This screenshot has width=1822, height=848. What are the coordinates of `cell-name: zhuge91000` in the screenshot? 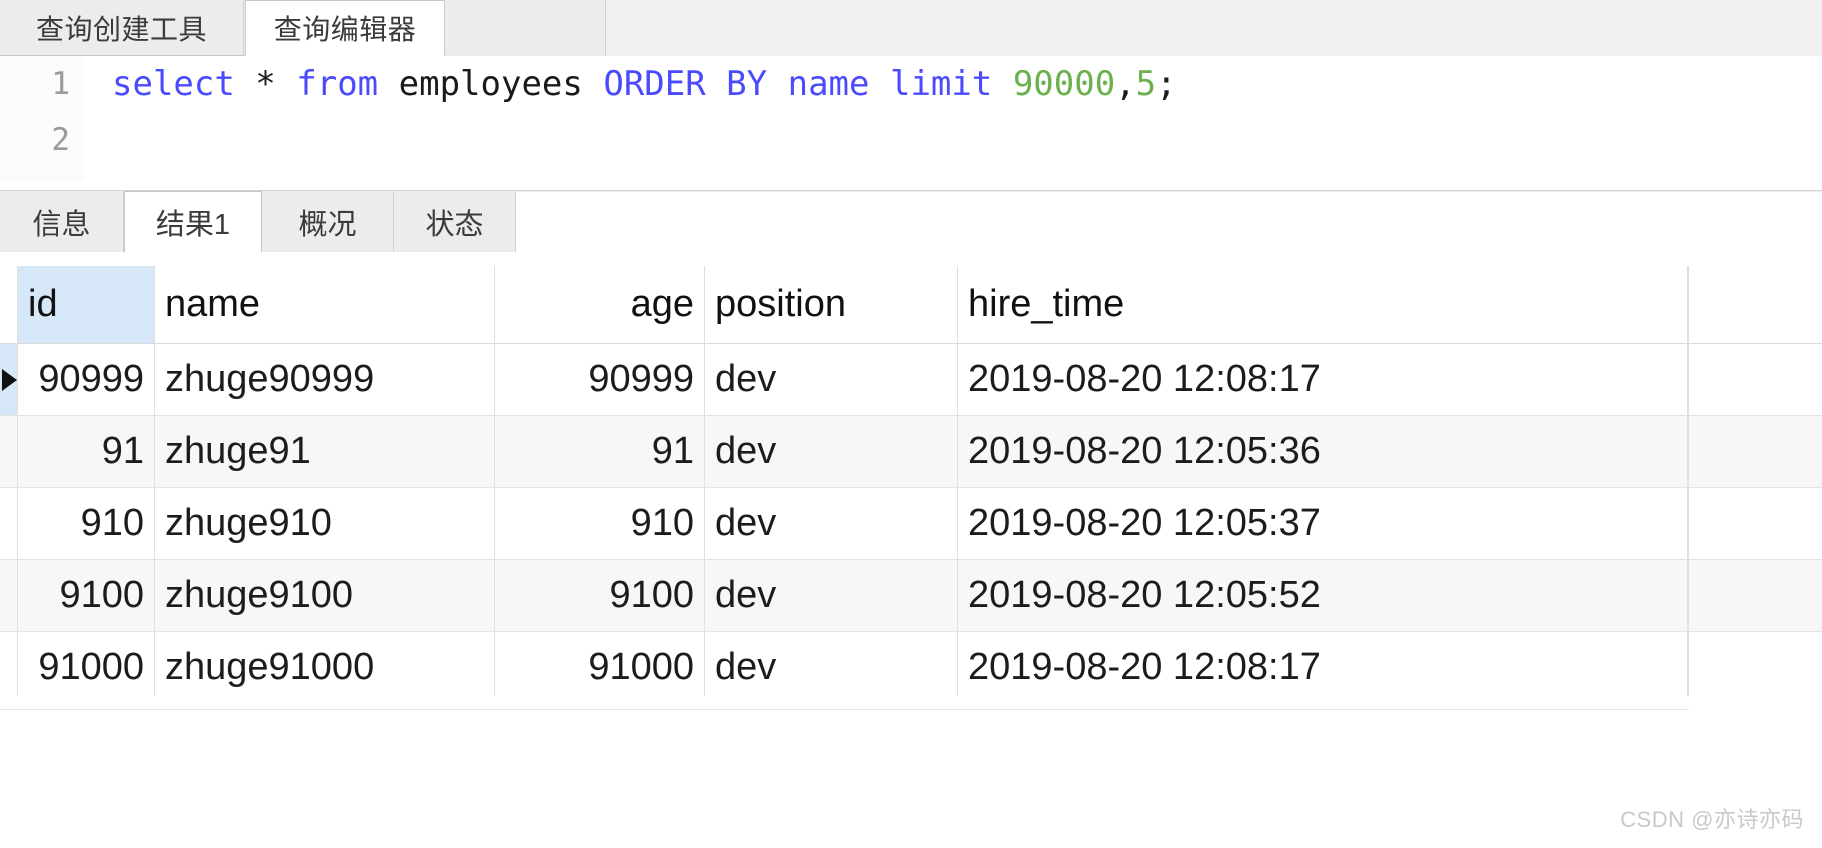 It's located at (325, 664).